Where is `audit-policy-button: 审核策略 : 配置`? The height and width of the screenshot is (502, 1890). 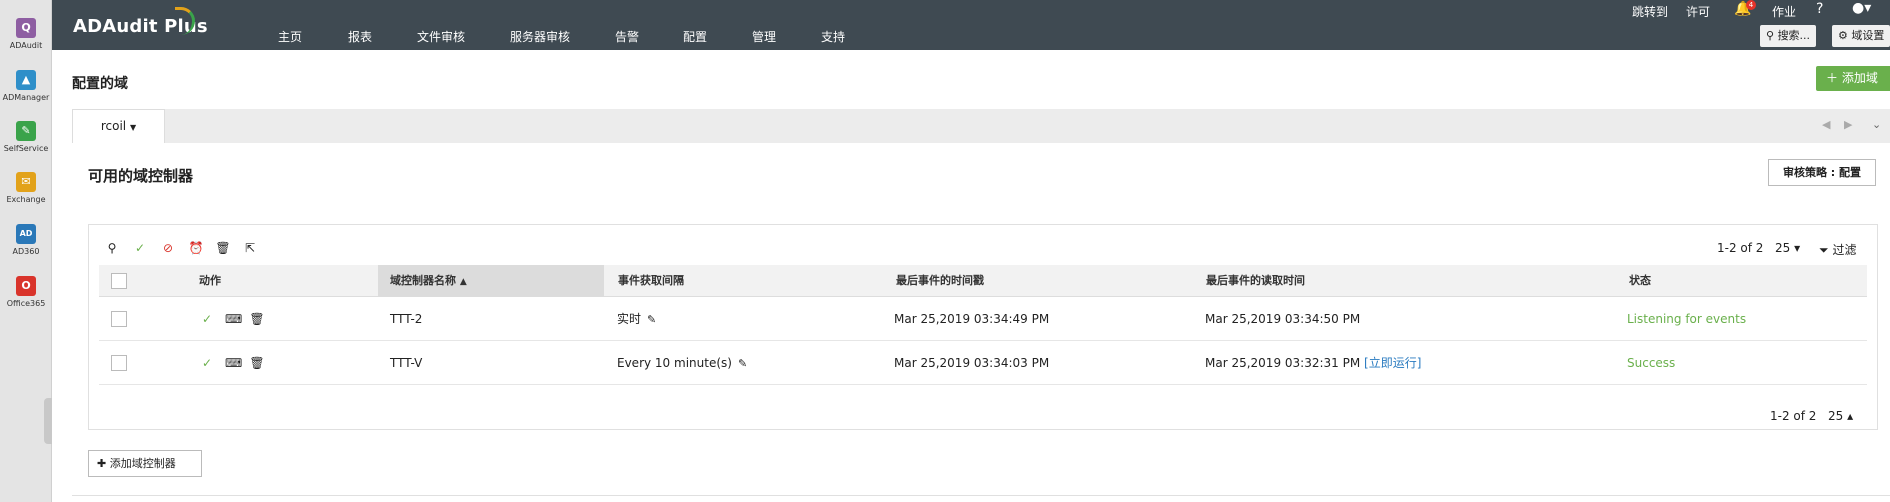
audit-policy-button: 审核策略 : 配置 is located at coordinates (1822, 172).